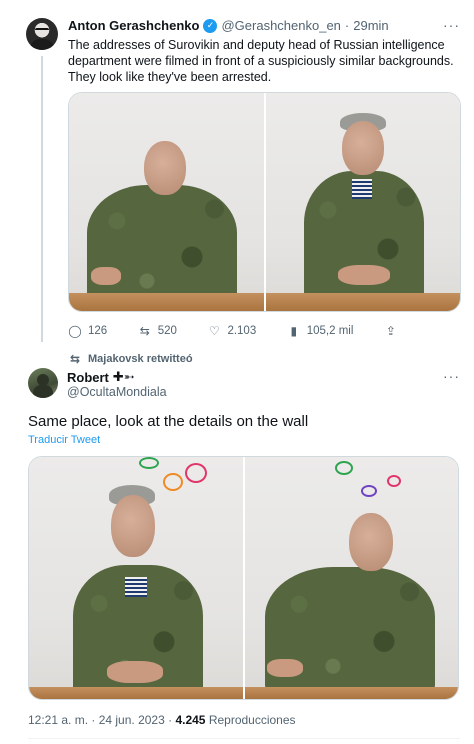 This screenshot has height=744, width=474. What do you see at coordinates (88, 377) in the screenshot?
I see `author-name: Robert` at bounding box center [88, 377].